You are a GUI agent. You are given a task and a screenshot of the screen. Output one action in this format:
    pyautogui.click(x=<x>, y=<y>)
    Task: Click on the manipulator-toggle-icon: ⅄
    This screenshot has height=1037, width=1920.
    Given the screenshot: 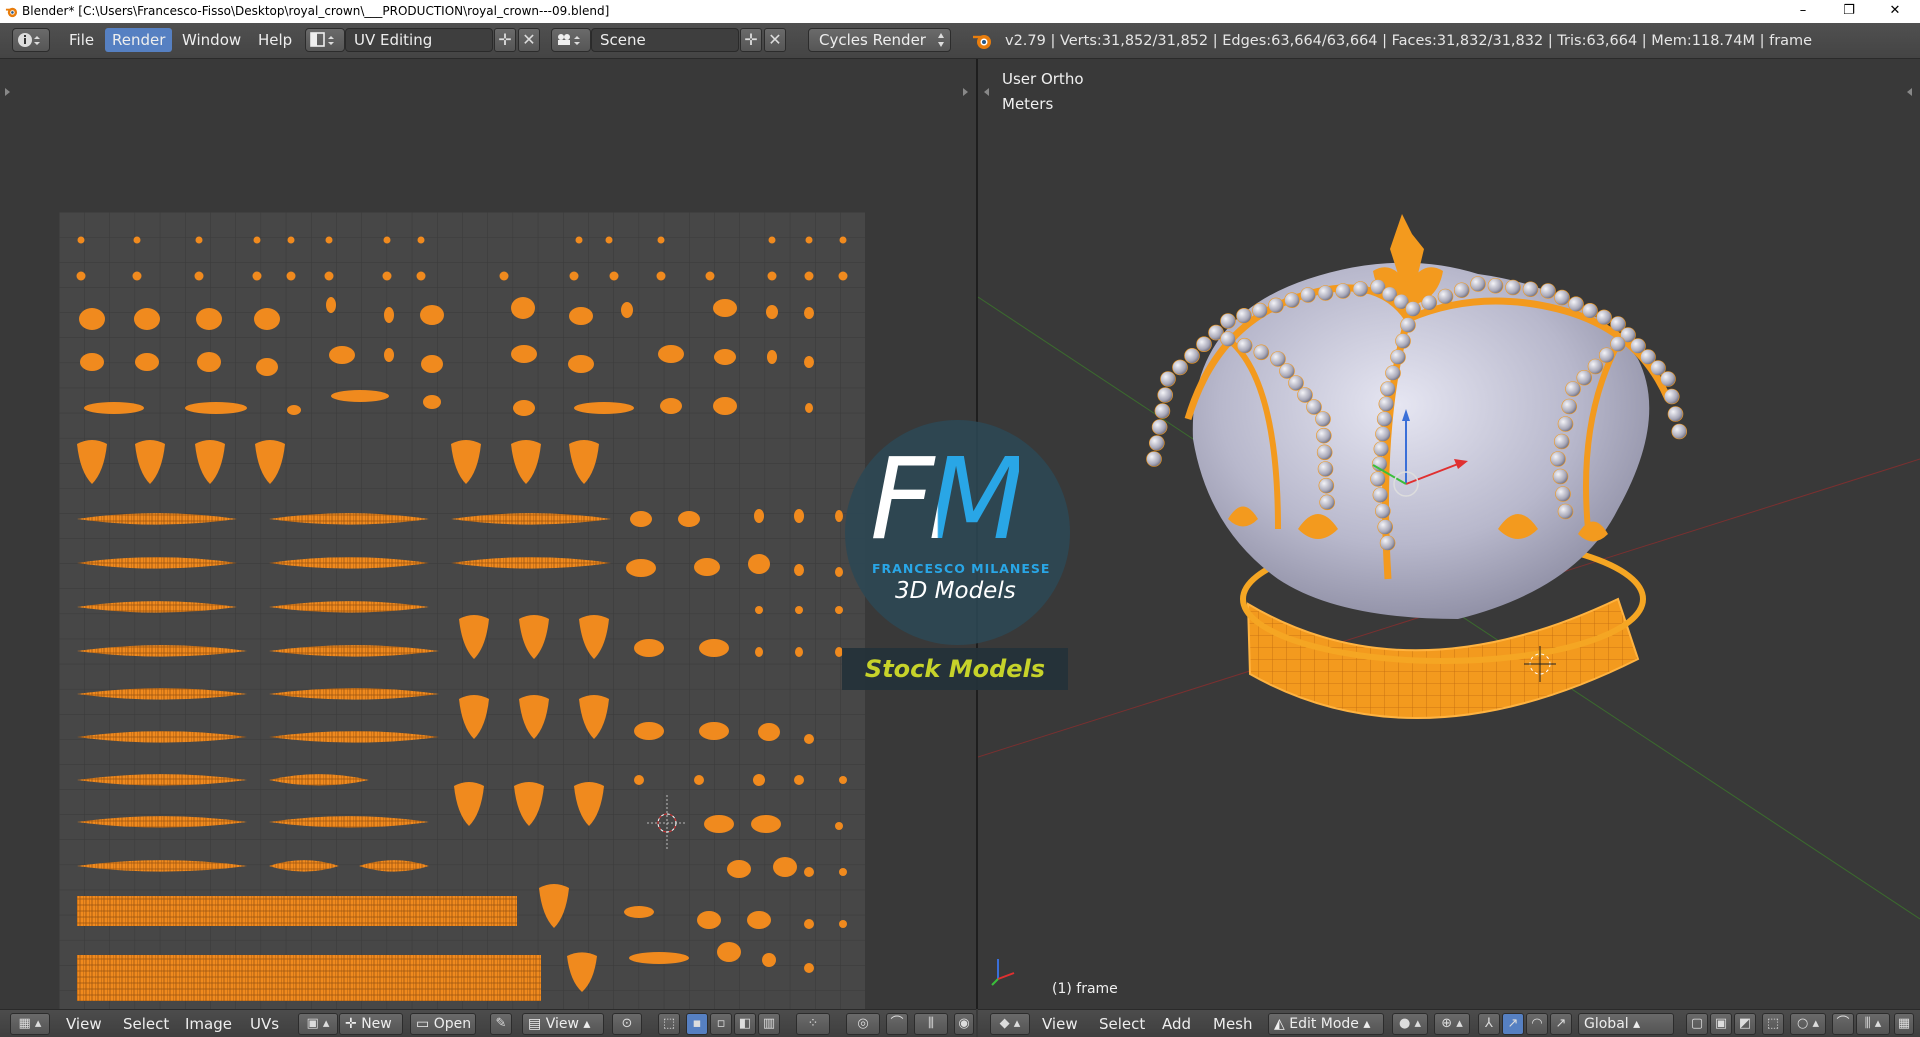 What is the action you would take?
    pyautogui.click(x=1489, y=1024)
    